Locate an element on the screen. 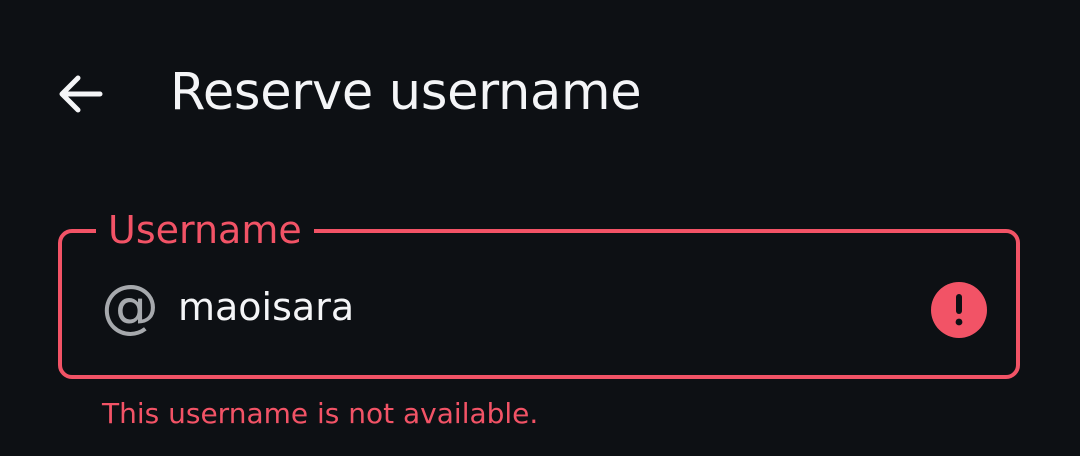 The width and height of the screenshot is (1080, 456). arrow-left-icon is located at coordinates (81, 94).